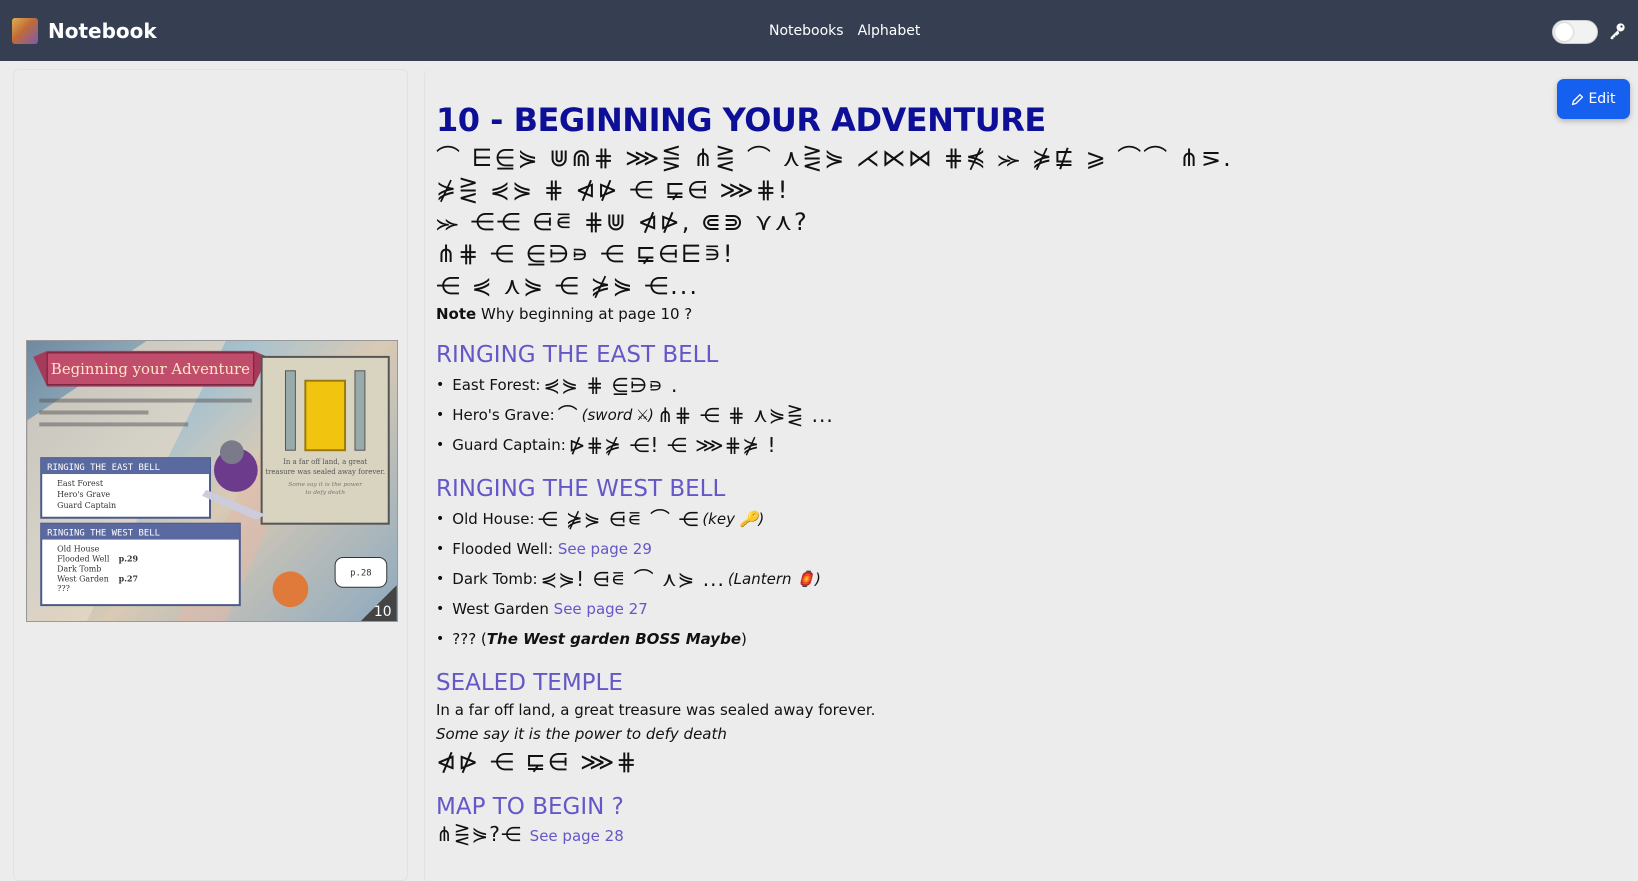 The image size is (1638, 881). Describe the element at coordinates (509, 445) in the screenshot. I see `item-label: Guard Captain:` at that location.